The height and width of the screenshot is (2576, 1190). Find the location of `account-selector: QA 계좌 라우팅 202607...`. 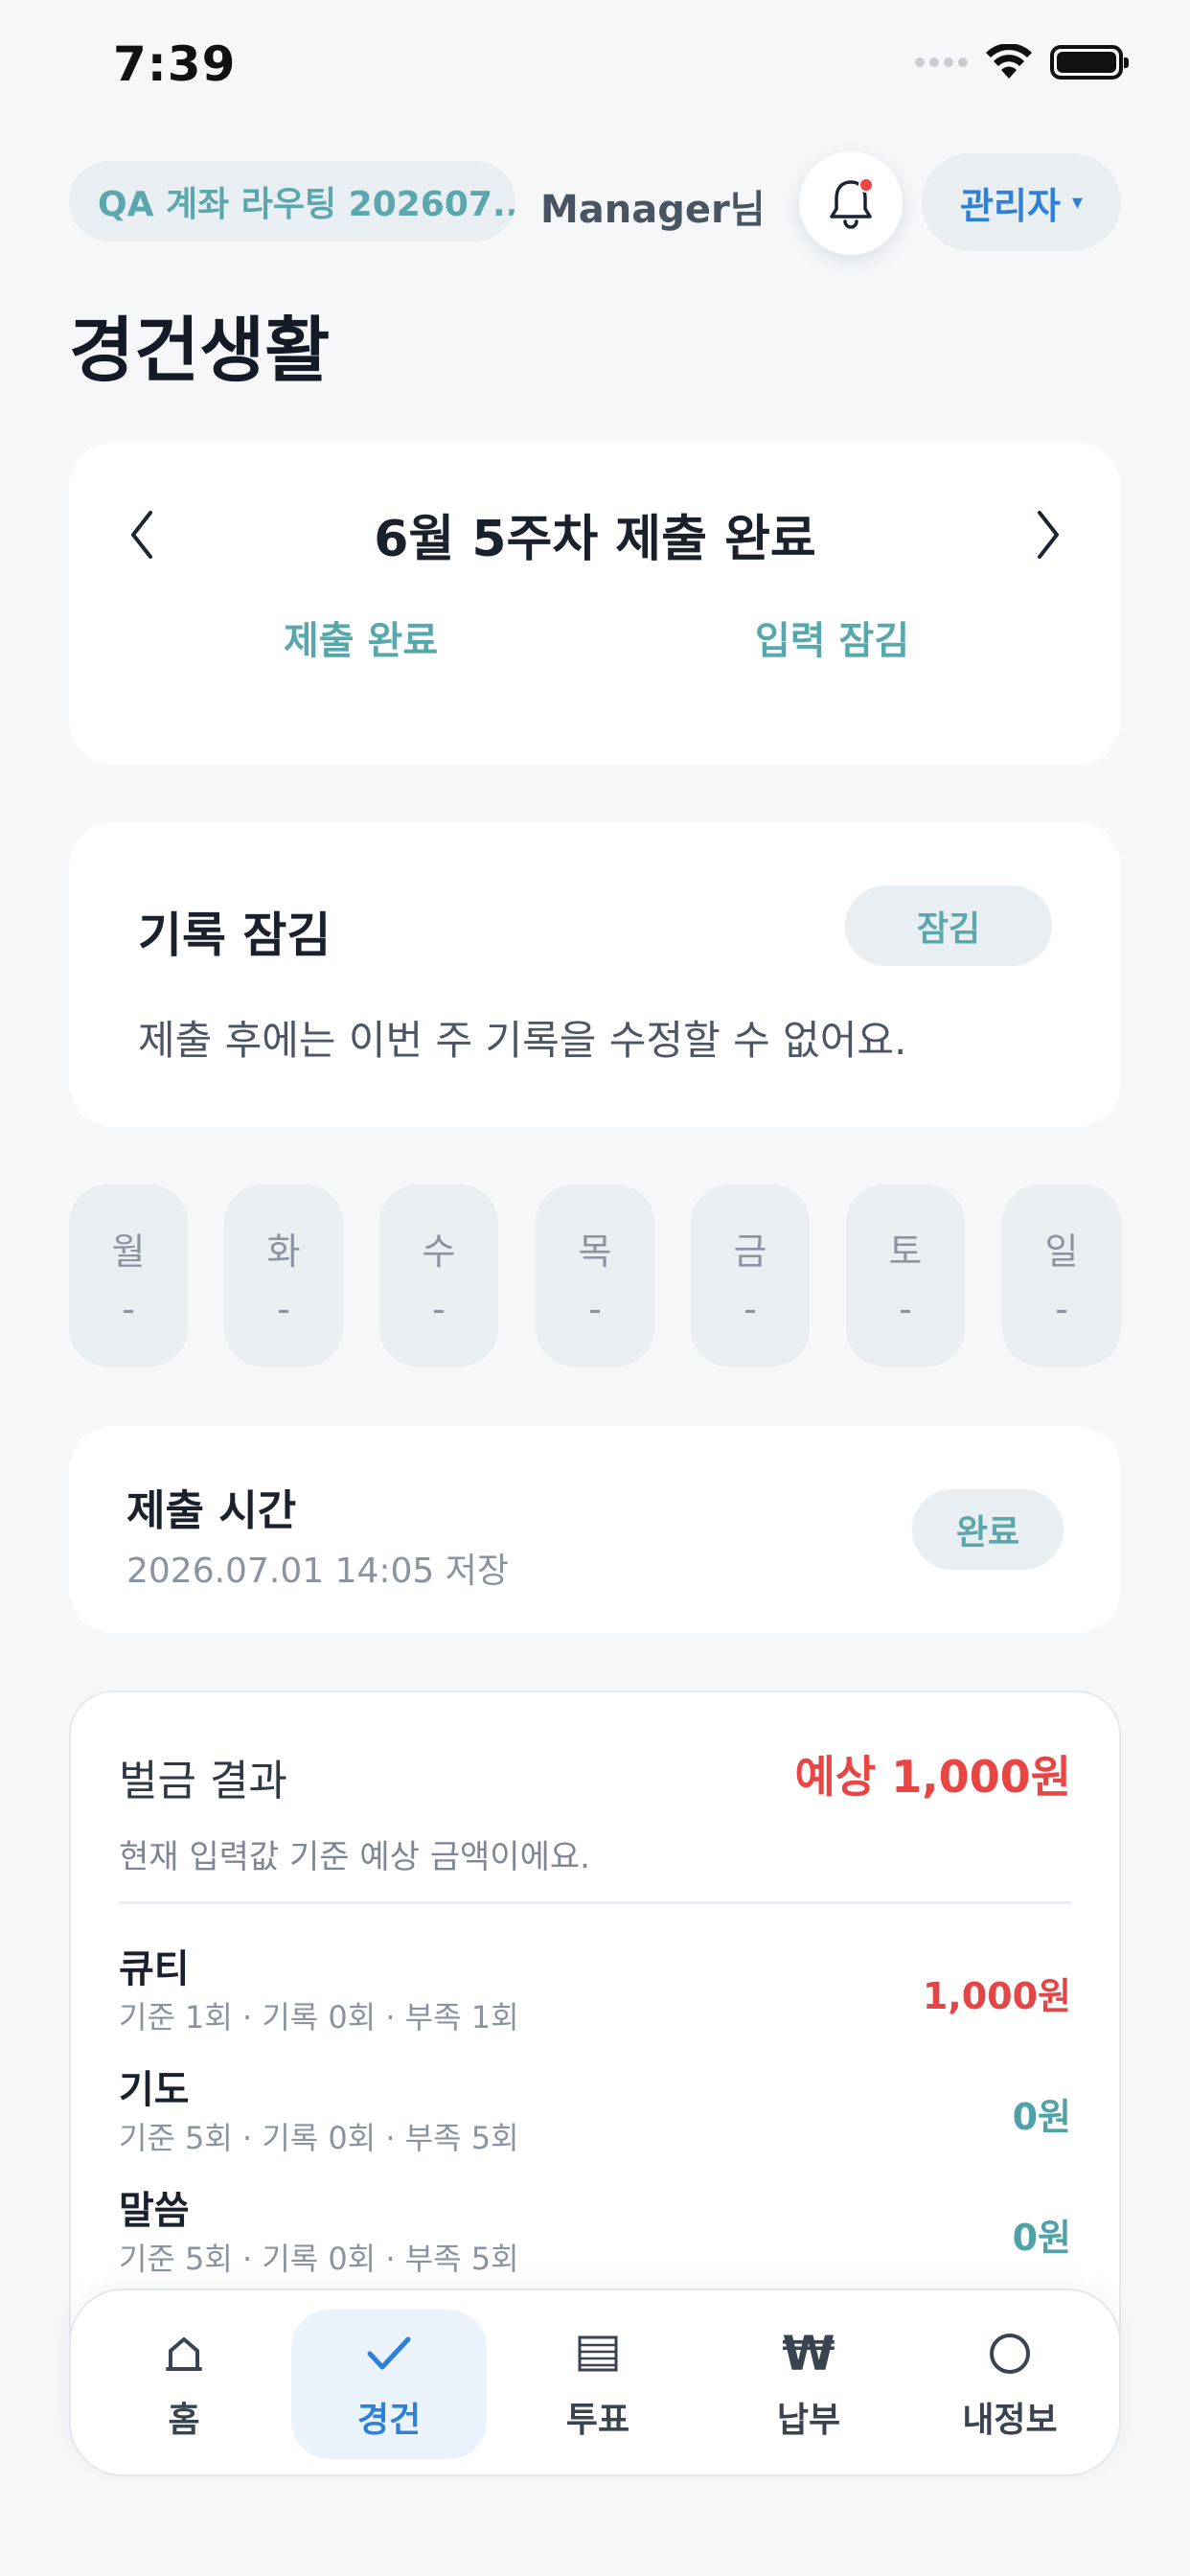

account-selector: QA 계좌 라우팅 202607... is located at coordinates (292, 201).